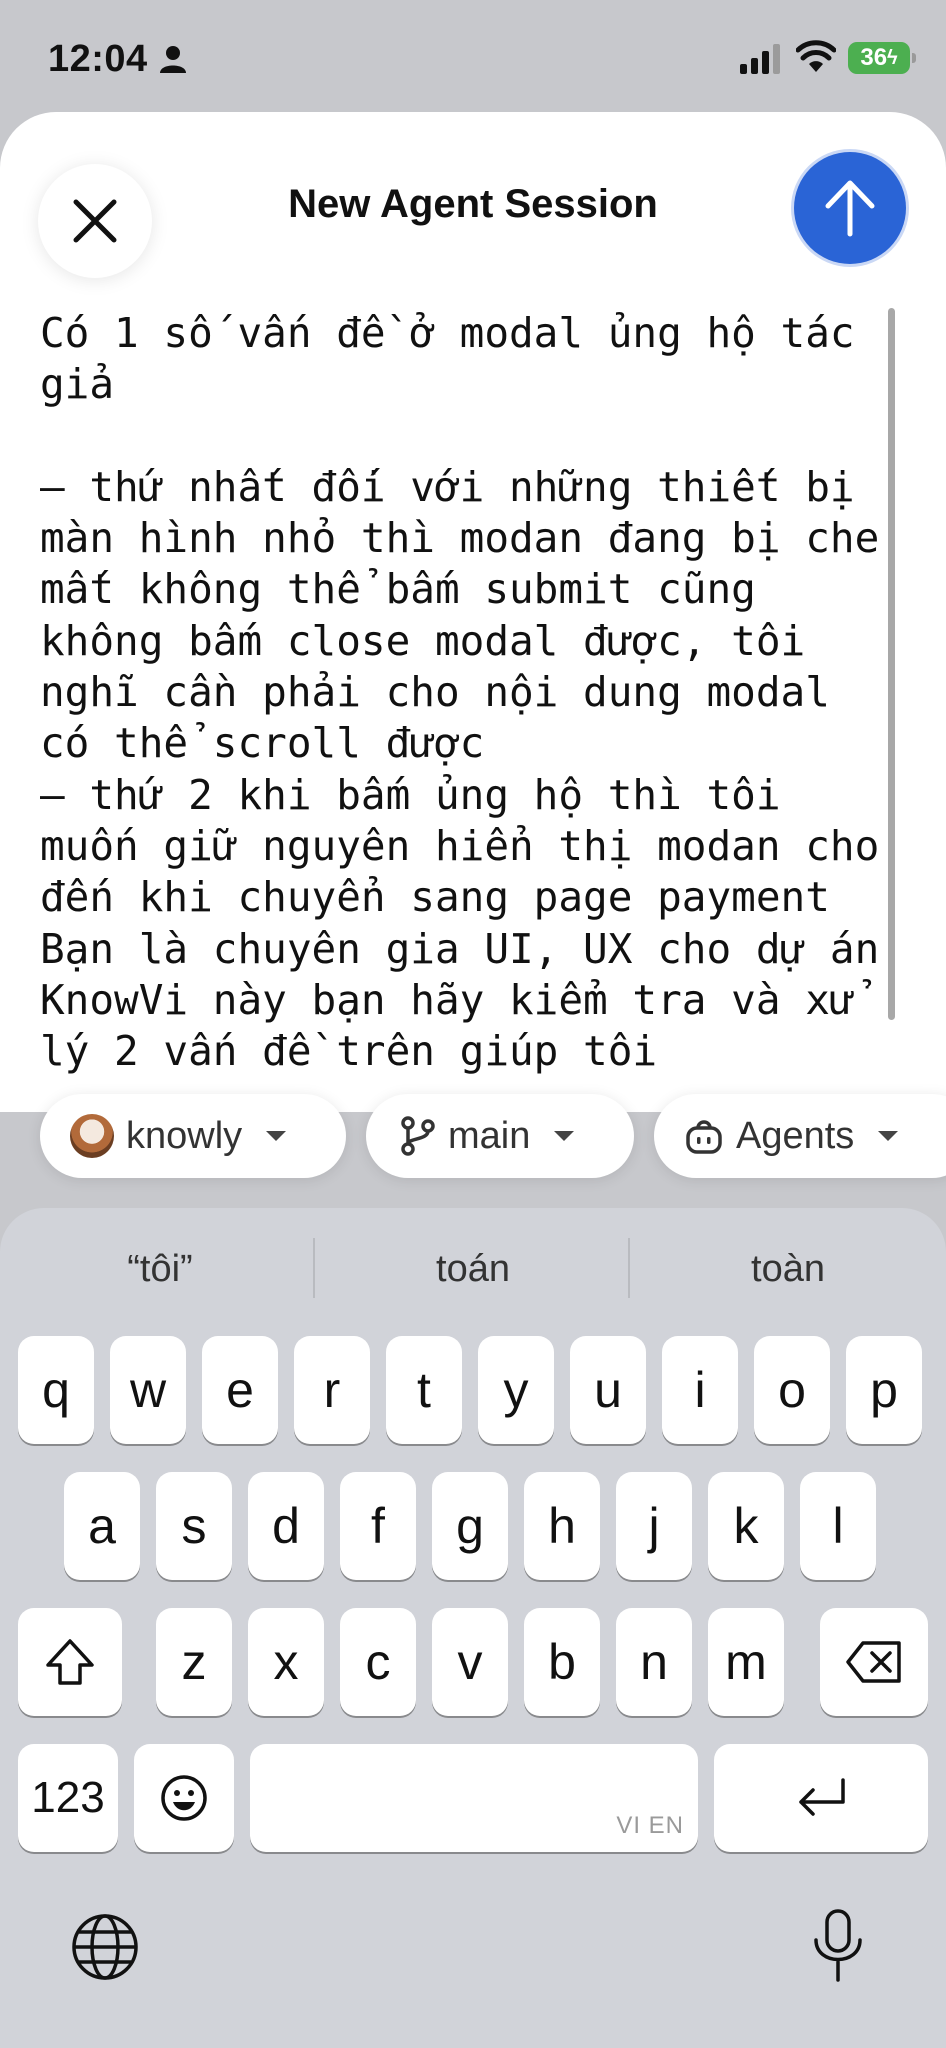 This screenshot has width=946, height=2048. I want to click on numbers-key: 123, so click(68, 1798).